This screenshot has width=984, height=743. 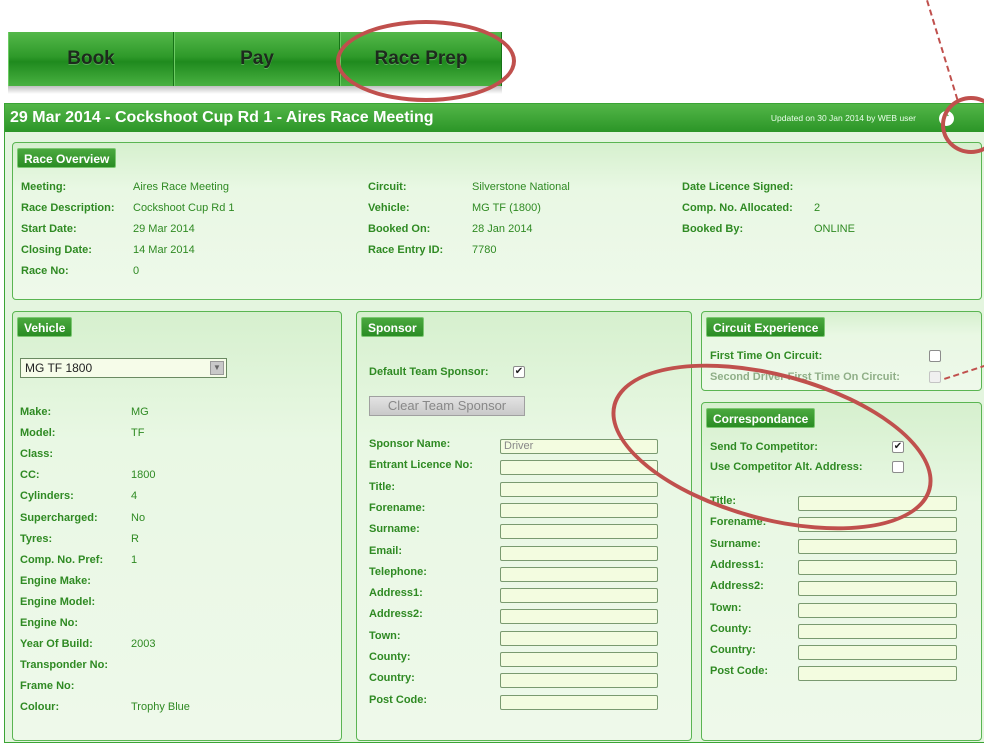 I want to click on correspondance-field-label: Post Code:, so click(x=739, y=671).